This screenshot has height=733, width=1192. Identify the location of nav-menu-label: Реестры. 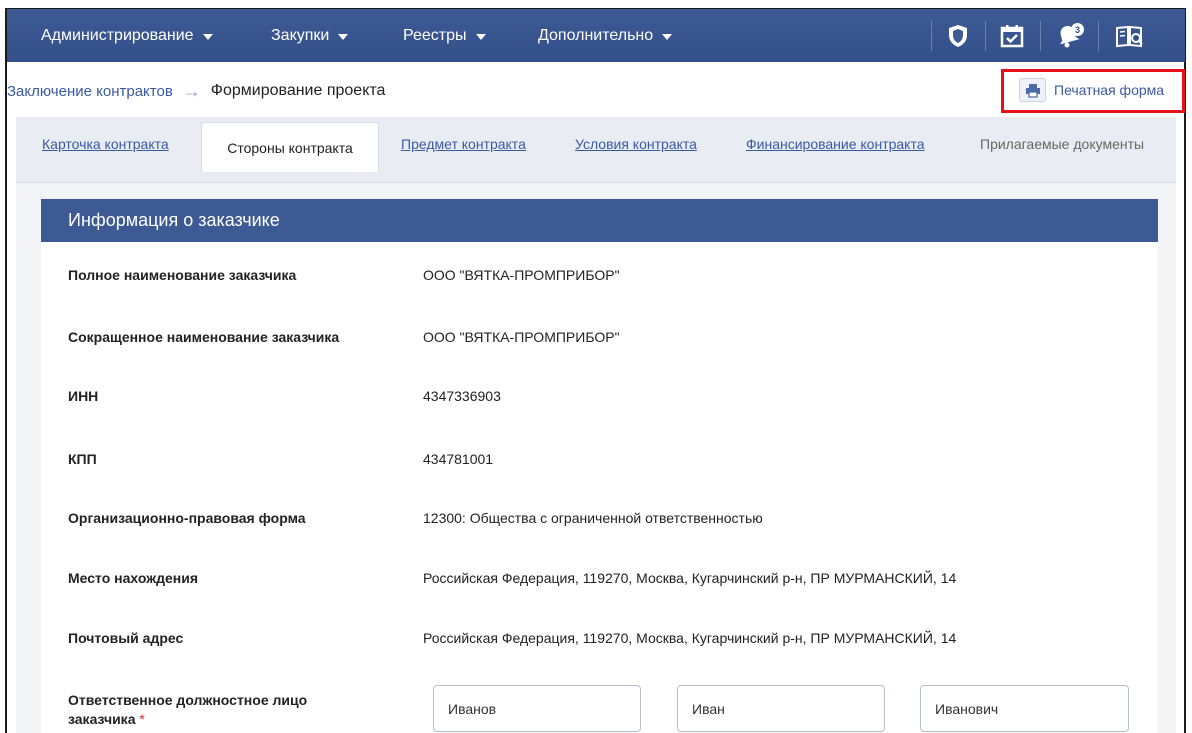
(435, 35).